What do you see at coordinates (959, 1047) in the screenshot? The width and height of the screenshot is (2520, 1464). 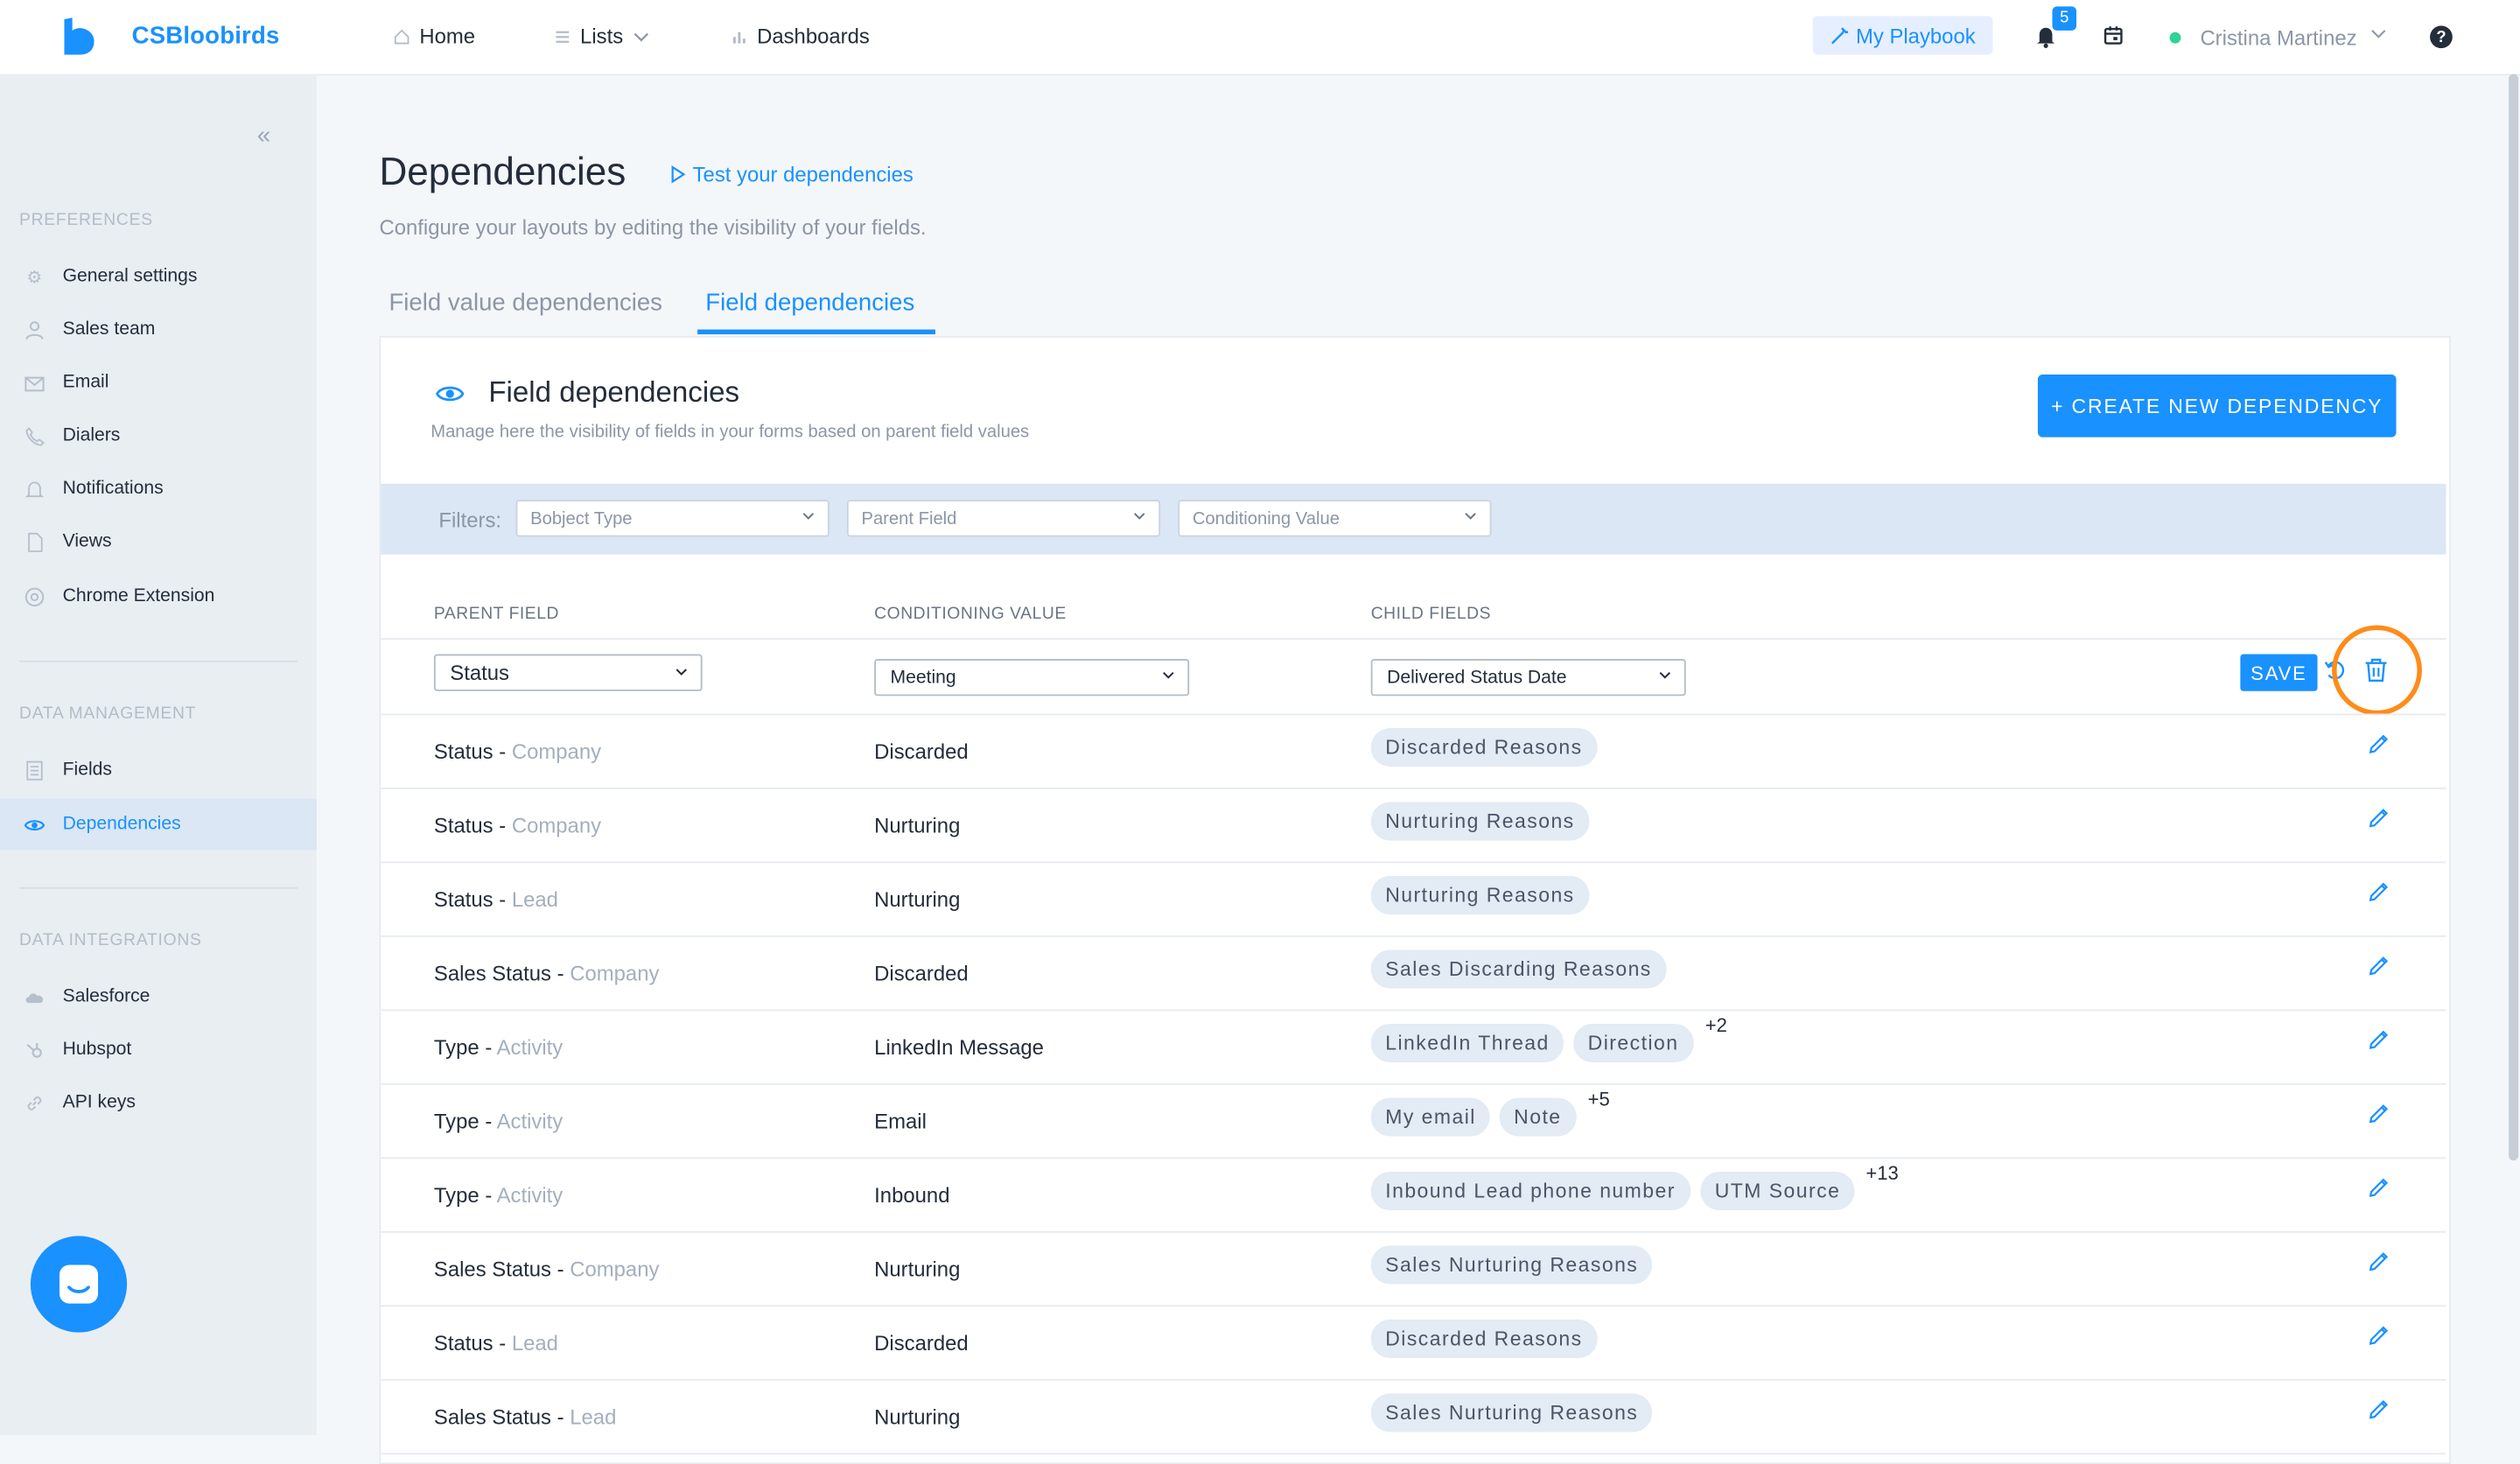 I see `conditioning-value-cell: LinkedIn Message` at bounding box center [959, 1047].